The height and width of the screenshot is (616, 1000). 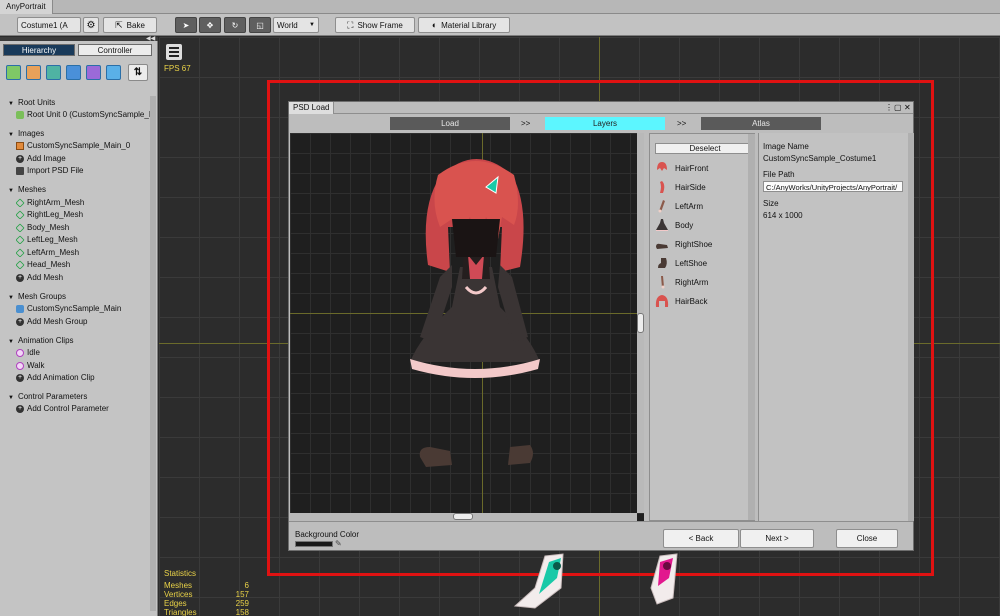 I want to click on move-icon: ✥, so click(x=210, y=25).